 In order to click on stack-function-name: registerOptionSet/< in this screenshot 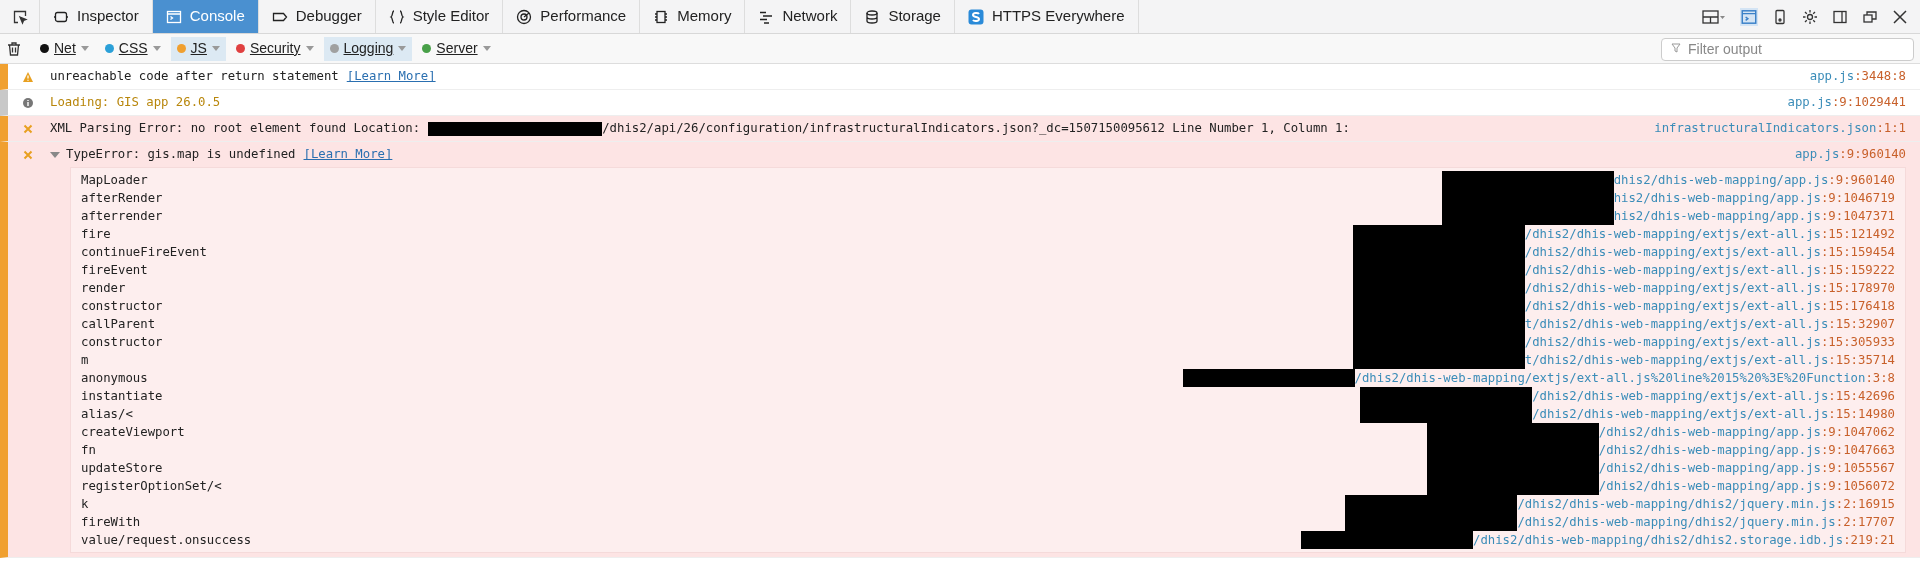, I will do `click(151, 486)`.